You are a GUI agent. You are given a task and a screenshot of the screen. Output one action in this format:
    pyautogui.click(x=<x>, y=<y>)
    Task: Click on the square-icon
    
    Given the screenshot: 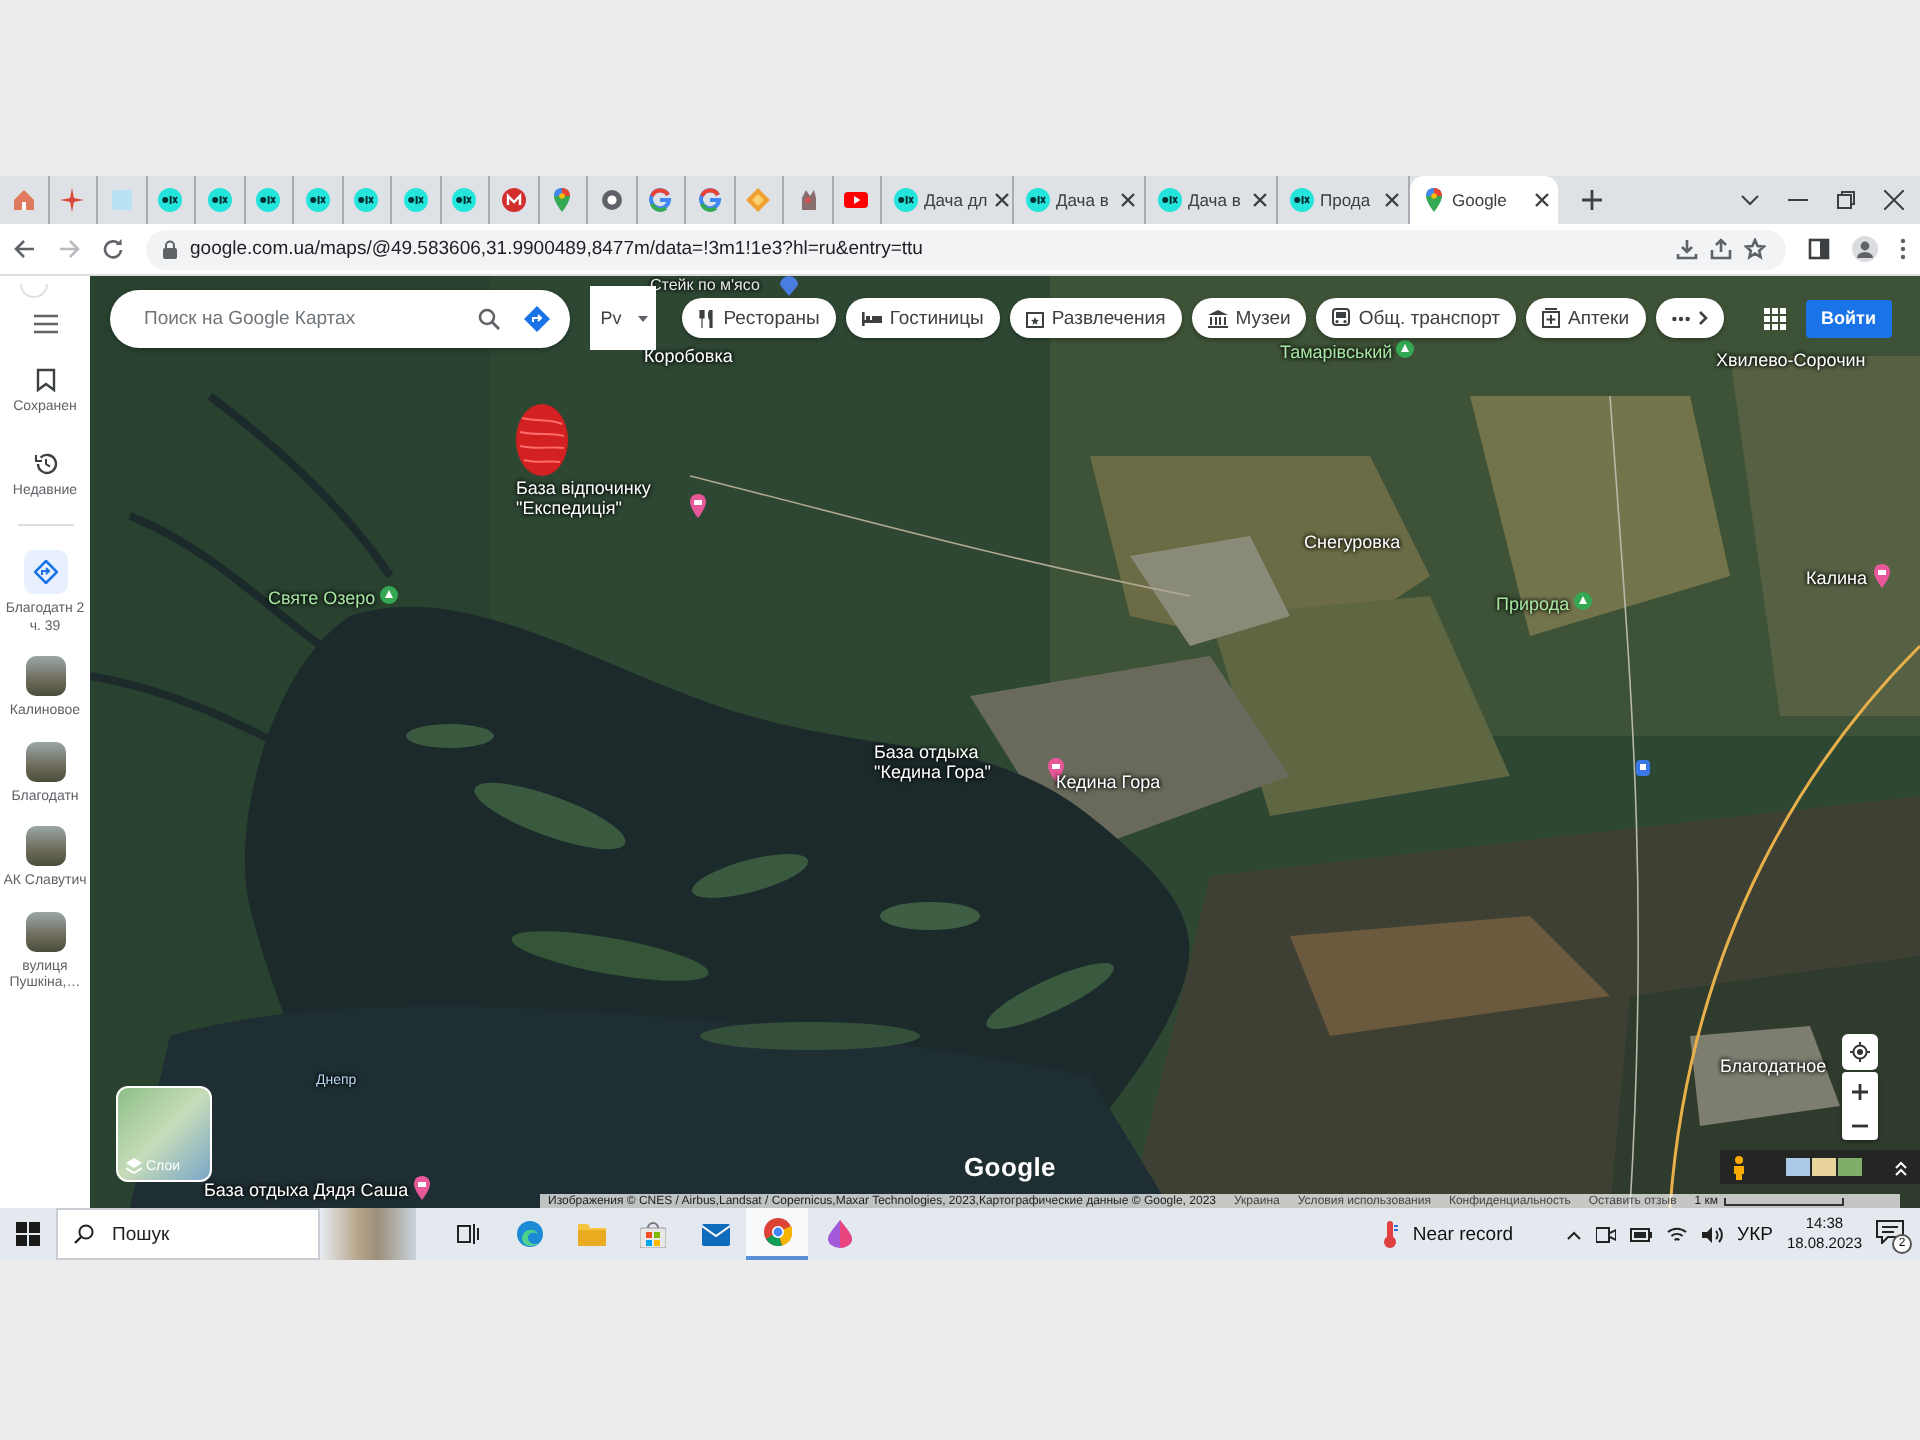 What is the action you would take?
    pyautogui.click(x=121, y=200)
    